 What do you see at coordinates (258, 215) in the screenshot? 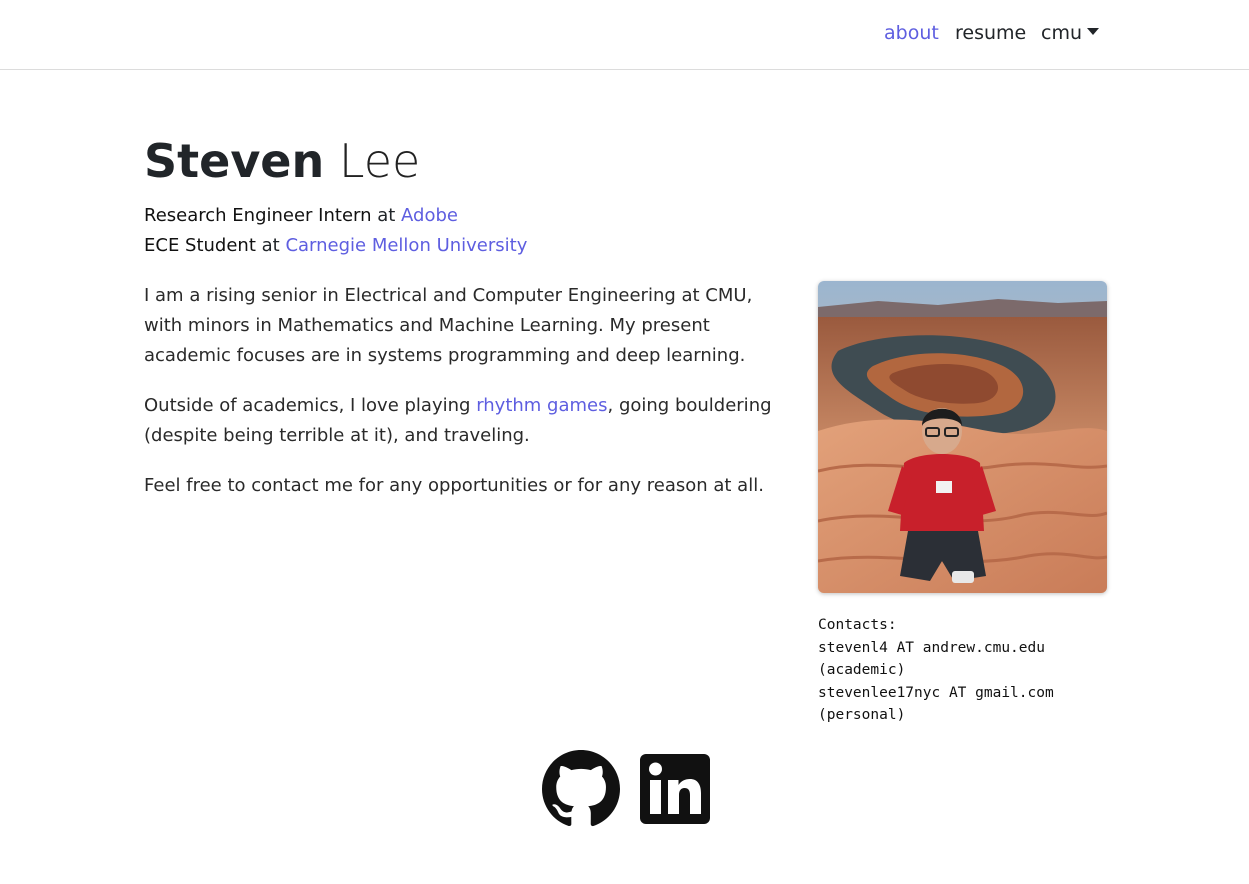
I see `role-title: Research Engineer Intern` at bounding box center [258, 215].